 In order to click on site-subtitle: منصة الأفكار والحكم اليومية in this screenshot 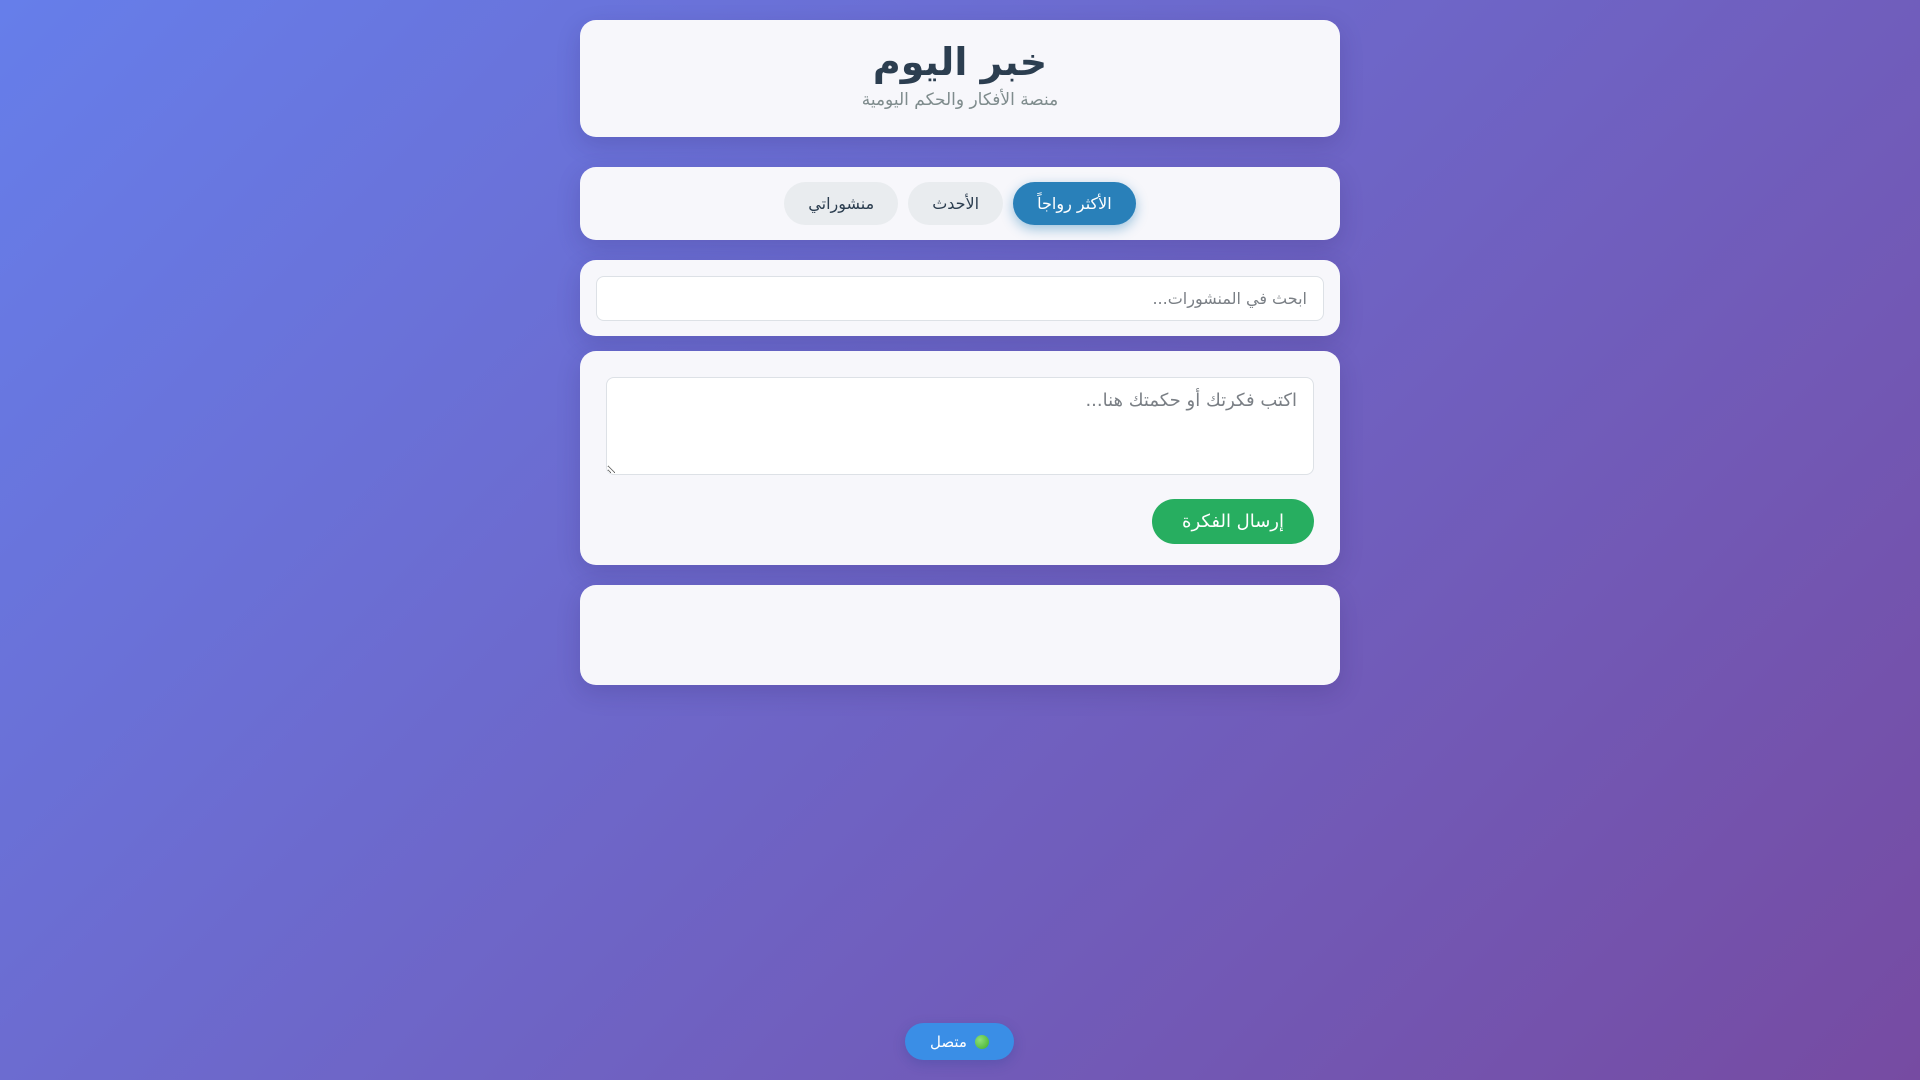, I will do `click(960, 100)`.